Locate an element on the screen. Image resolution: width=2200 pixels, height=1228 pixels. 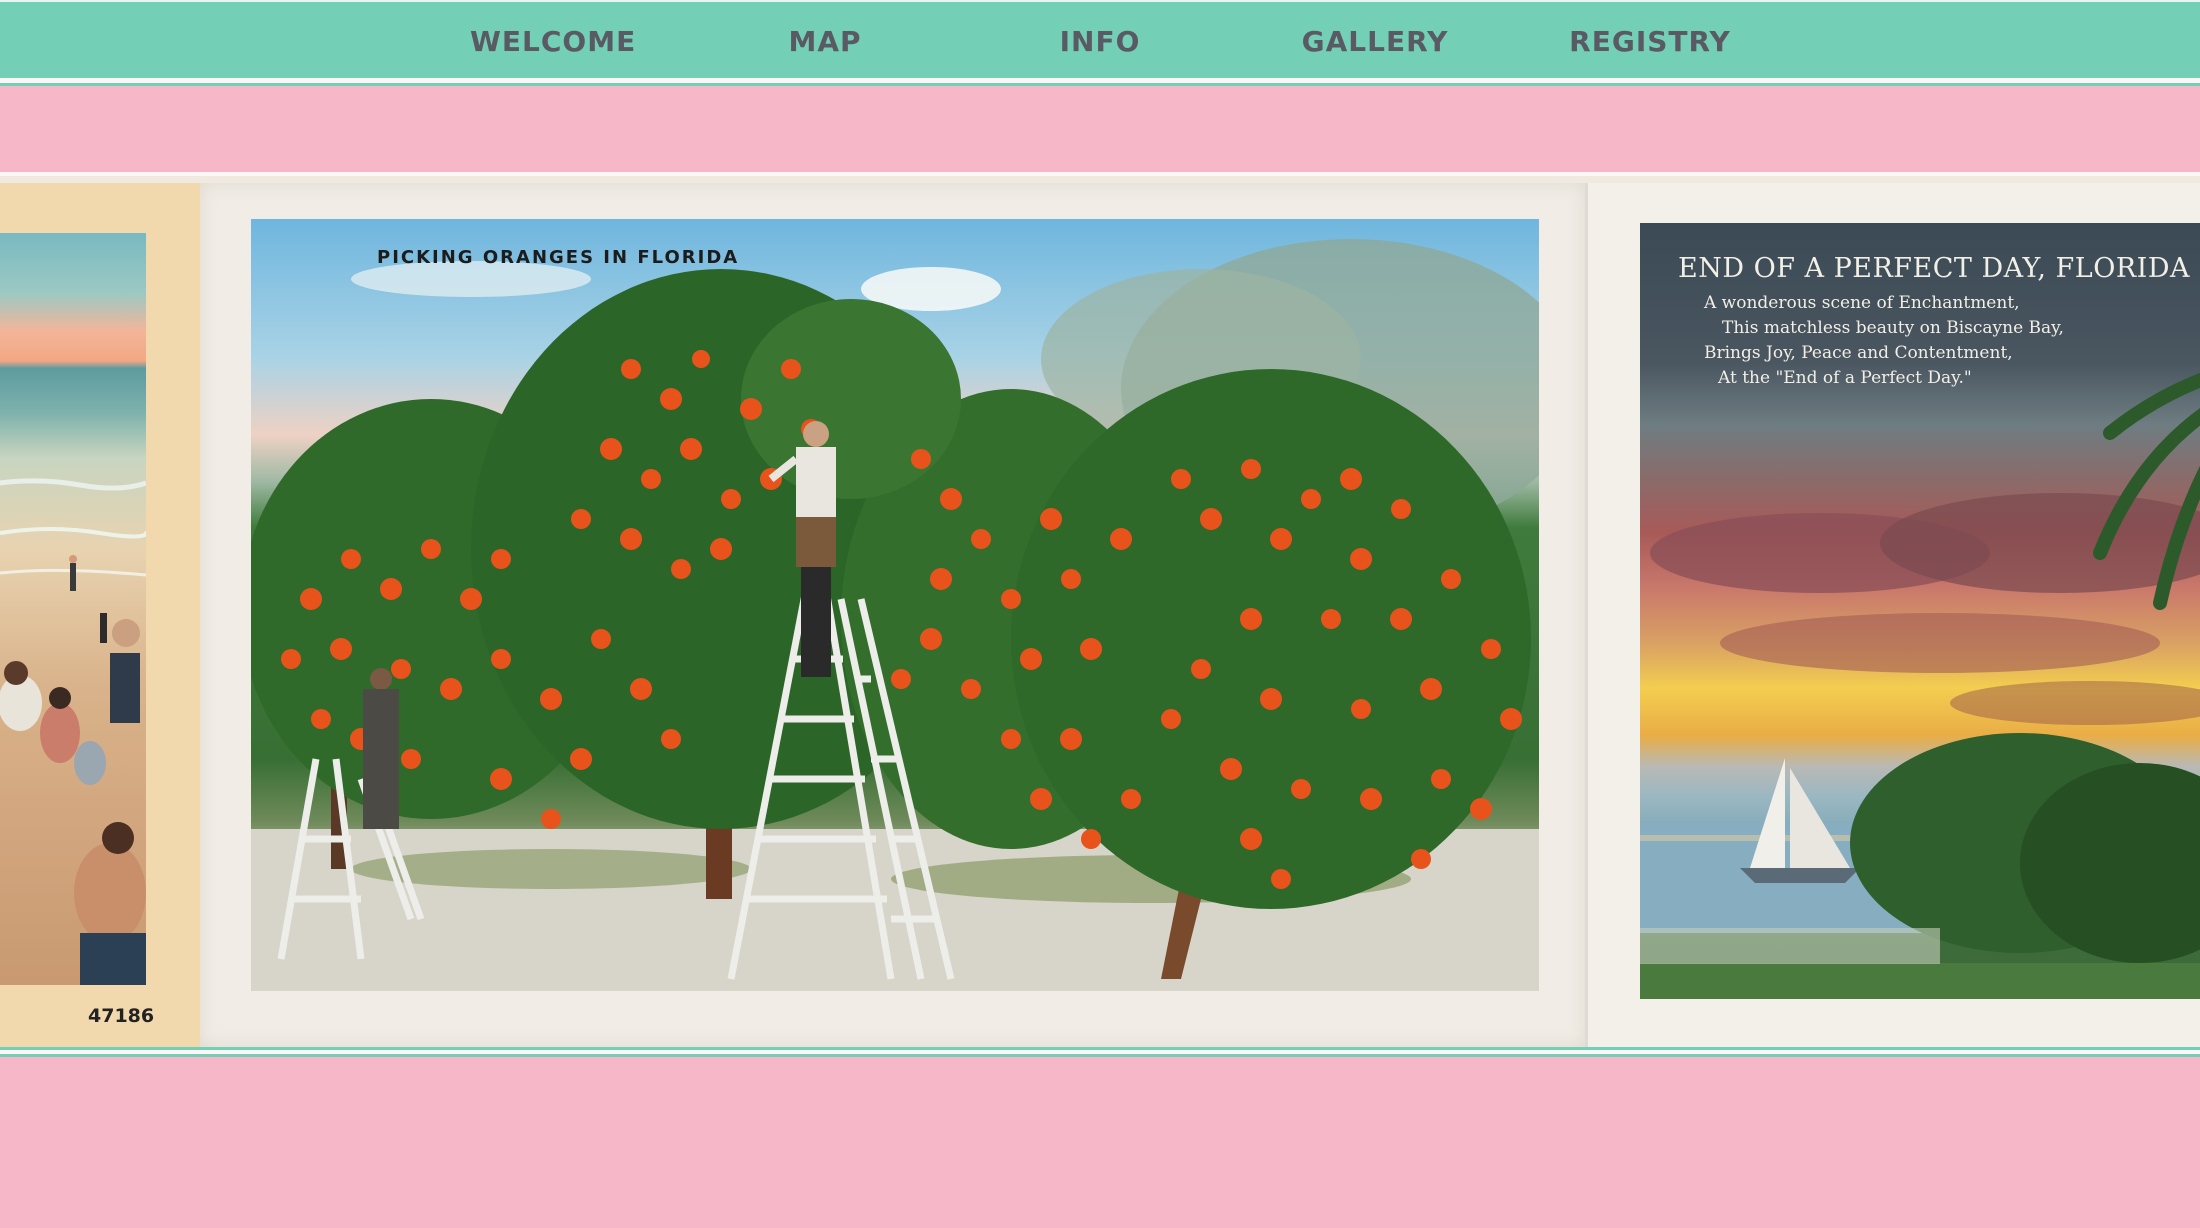
nav-welcome: WELCOME is located at coordinates (552, 42).